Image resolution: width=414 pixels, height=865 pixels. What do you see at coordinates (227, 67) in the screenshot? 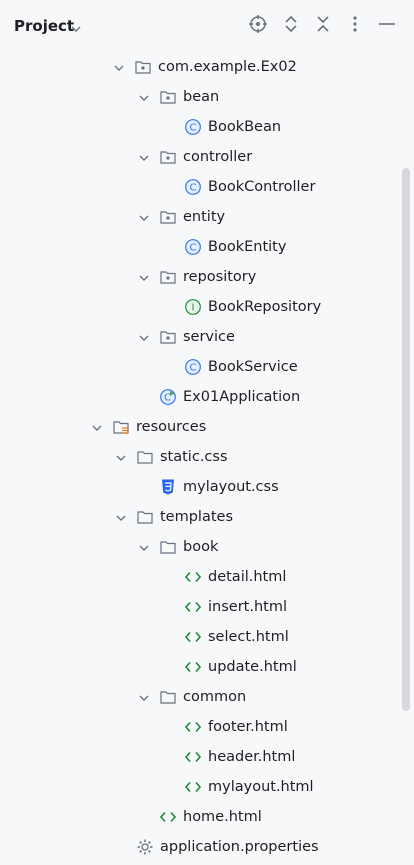
I see `tree-item-label: com.example.Ex02` at bounding box center [227, 67].